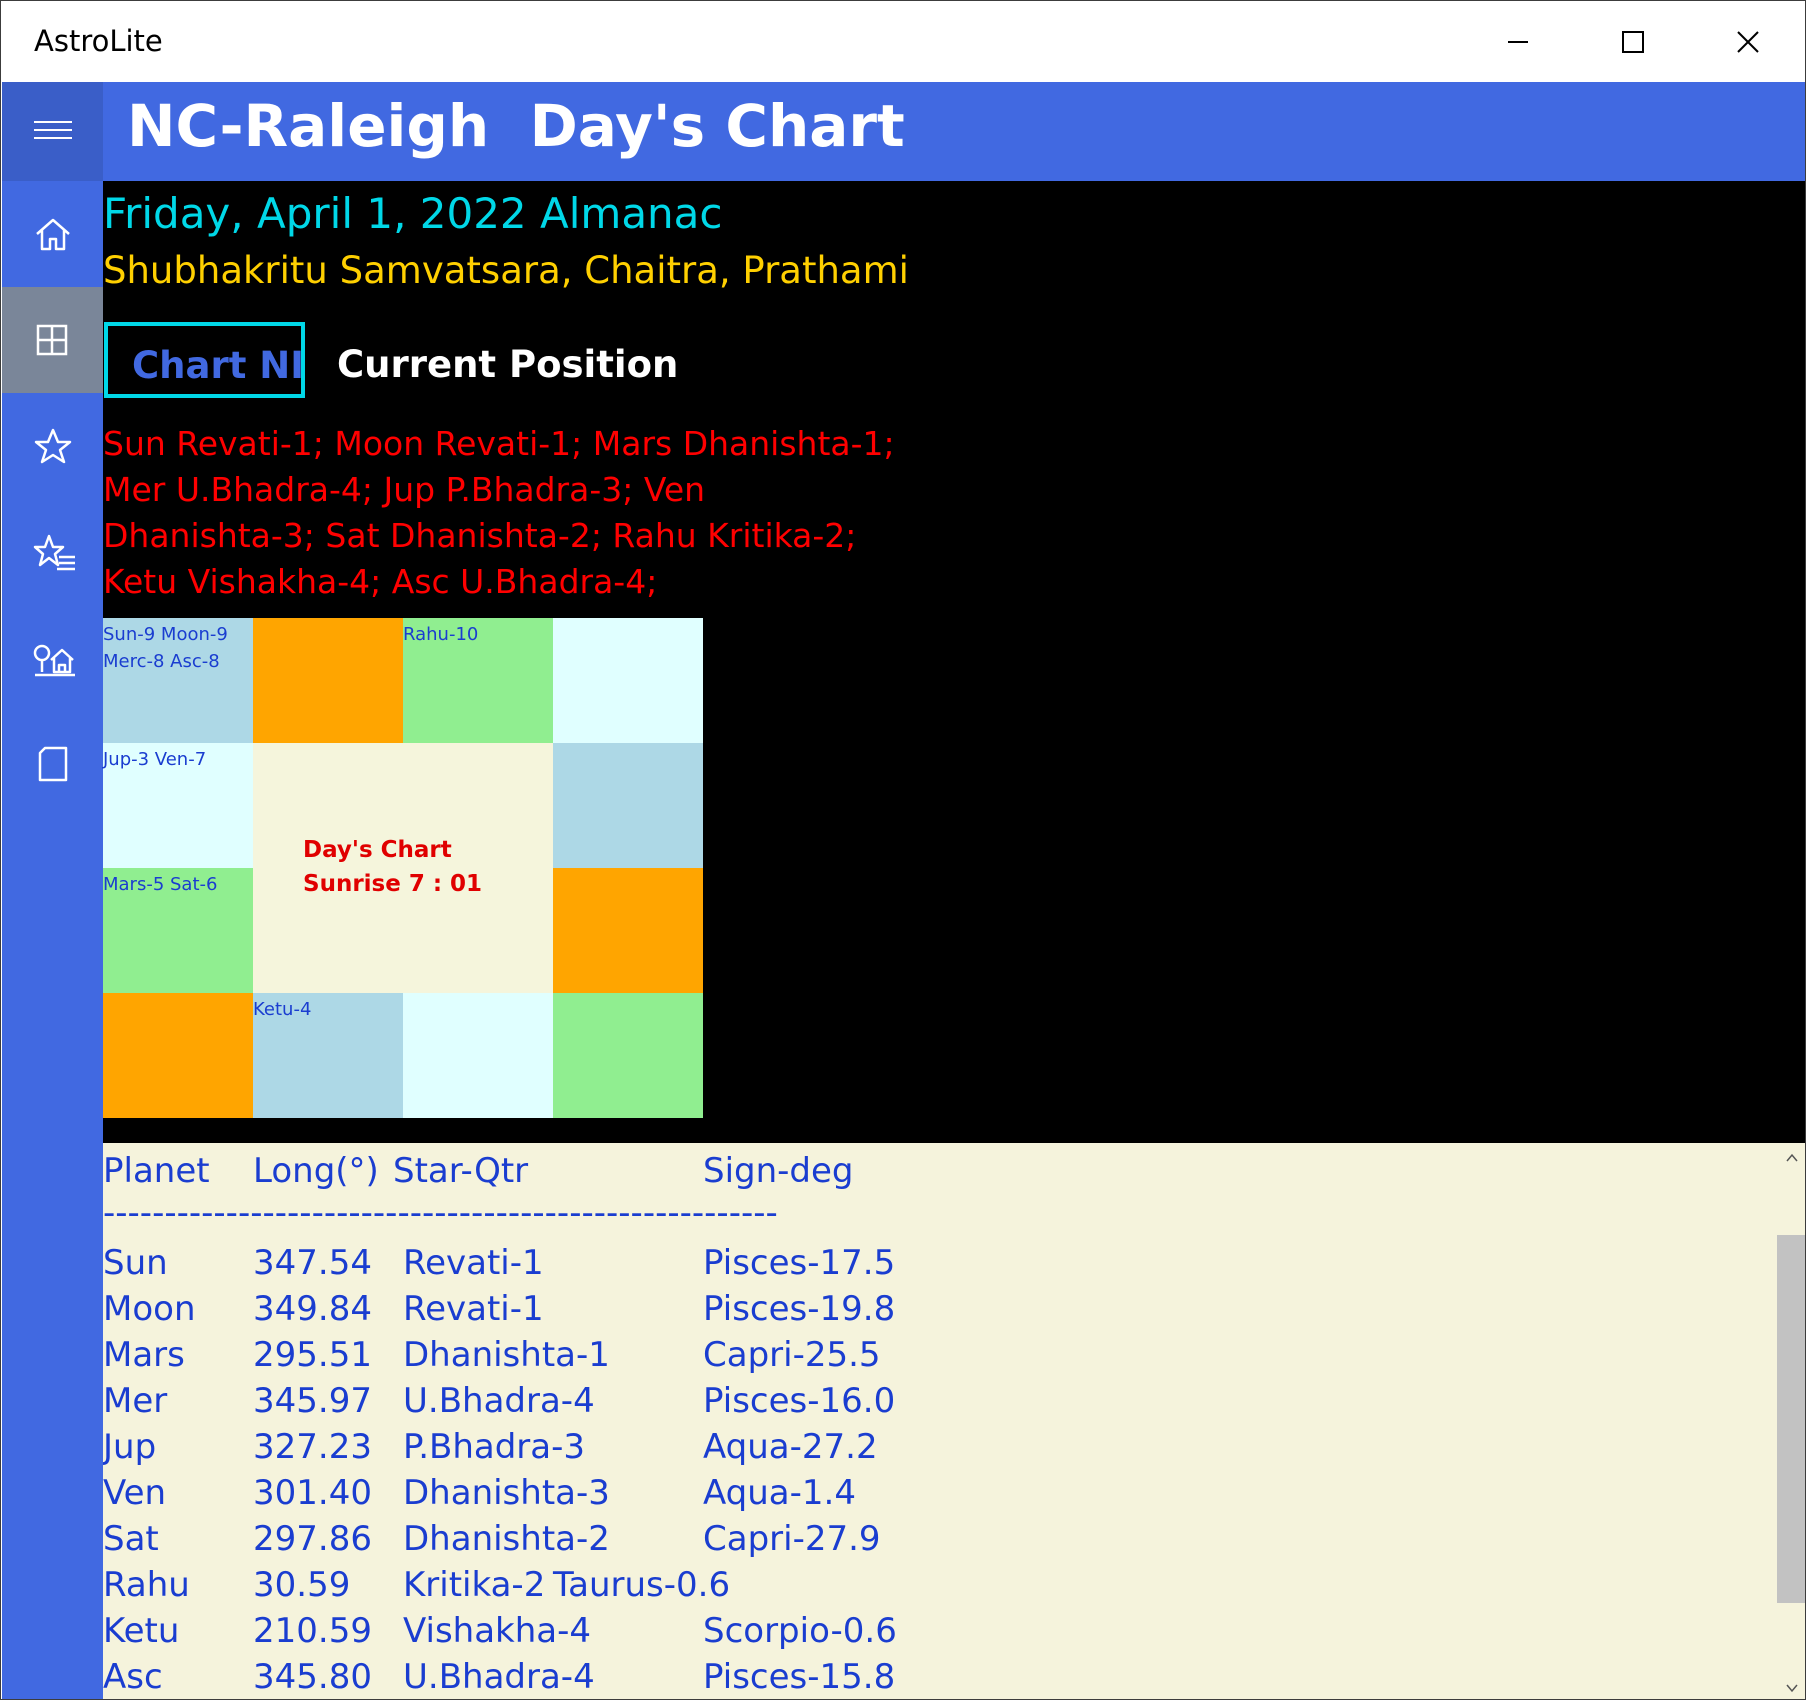 This screenshot has height=1700, width=1806. I want to click on close-icon, so click(1748, 42).